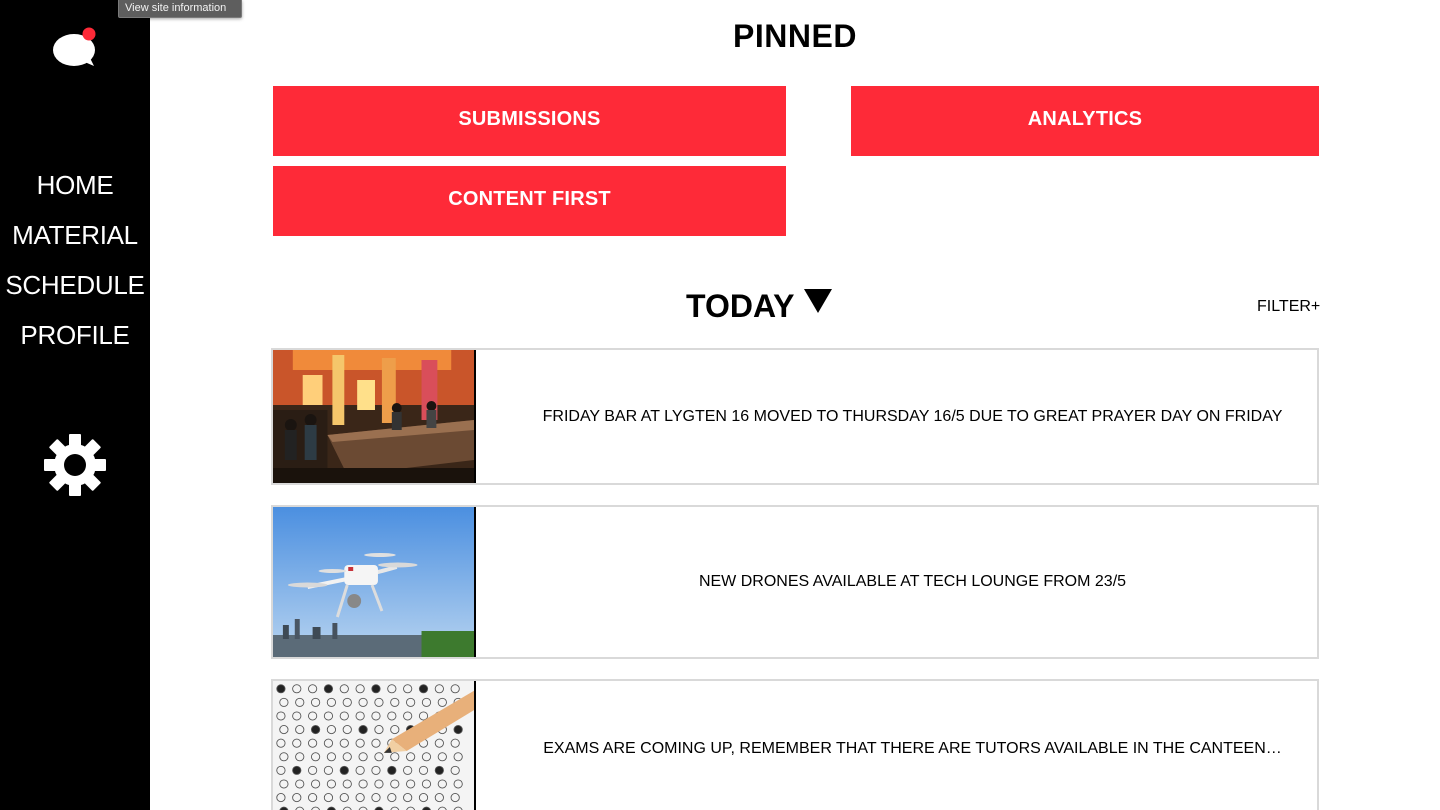 This screenshot has width=1440, height=810. What do you see at coordinates (75, 293) in the screenshot?
I see `nav-item-schedule: SCHEDULE` at bounding box center [75, 293].